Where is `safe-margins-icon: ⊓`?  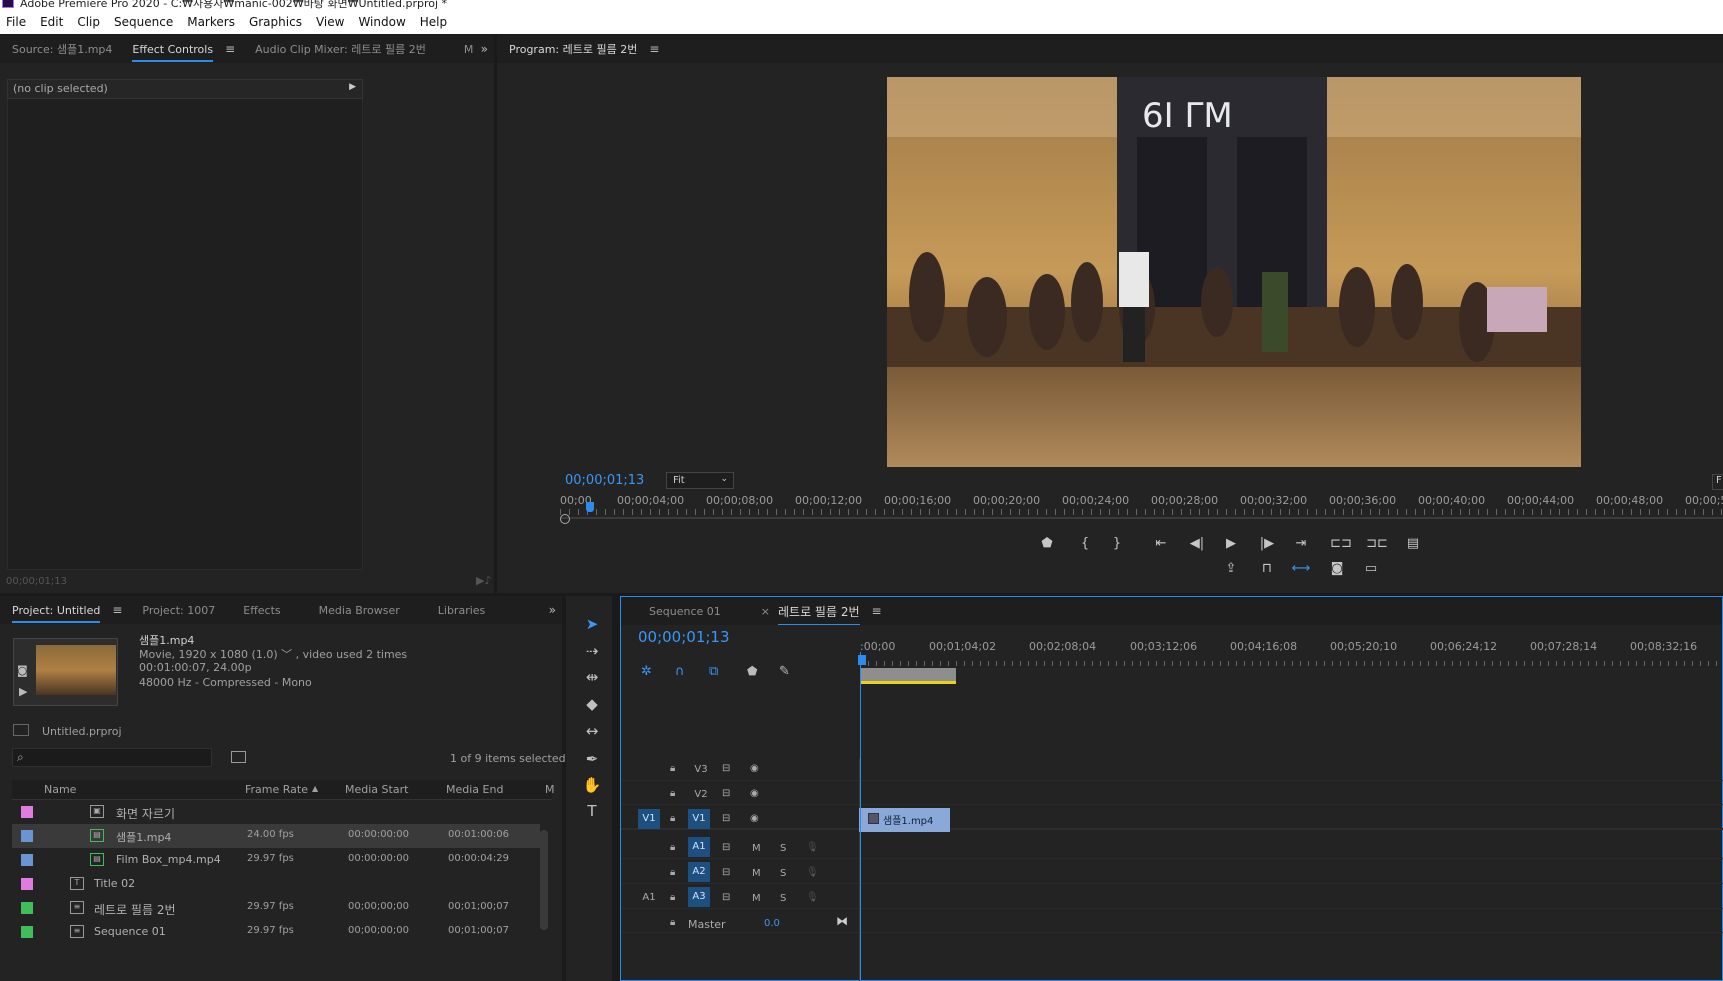 safe-margins-icon: ⊓ is located at coordinates (1267, 568).